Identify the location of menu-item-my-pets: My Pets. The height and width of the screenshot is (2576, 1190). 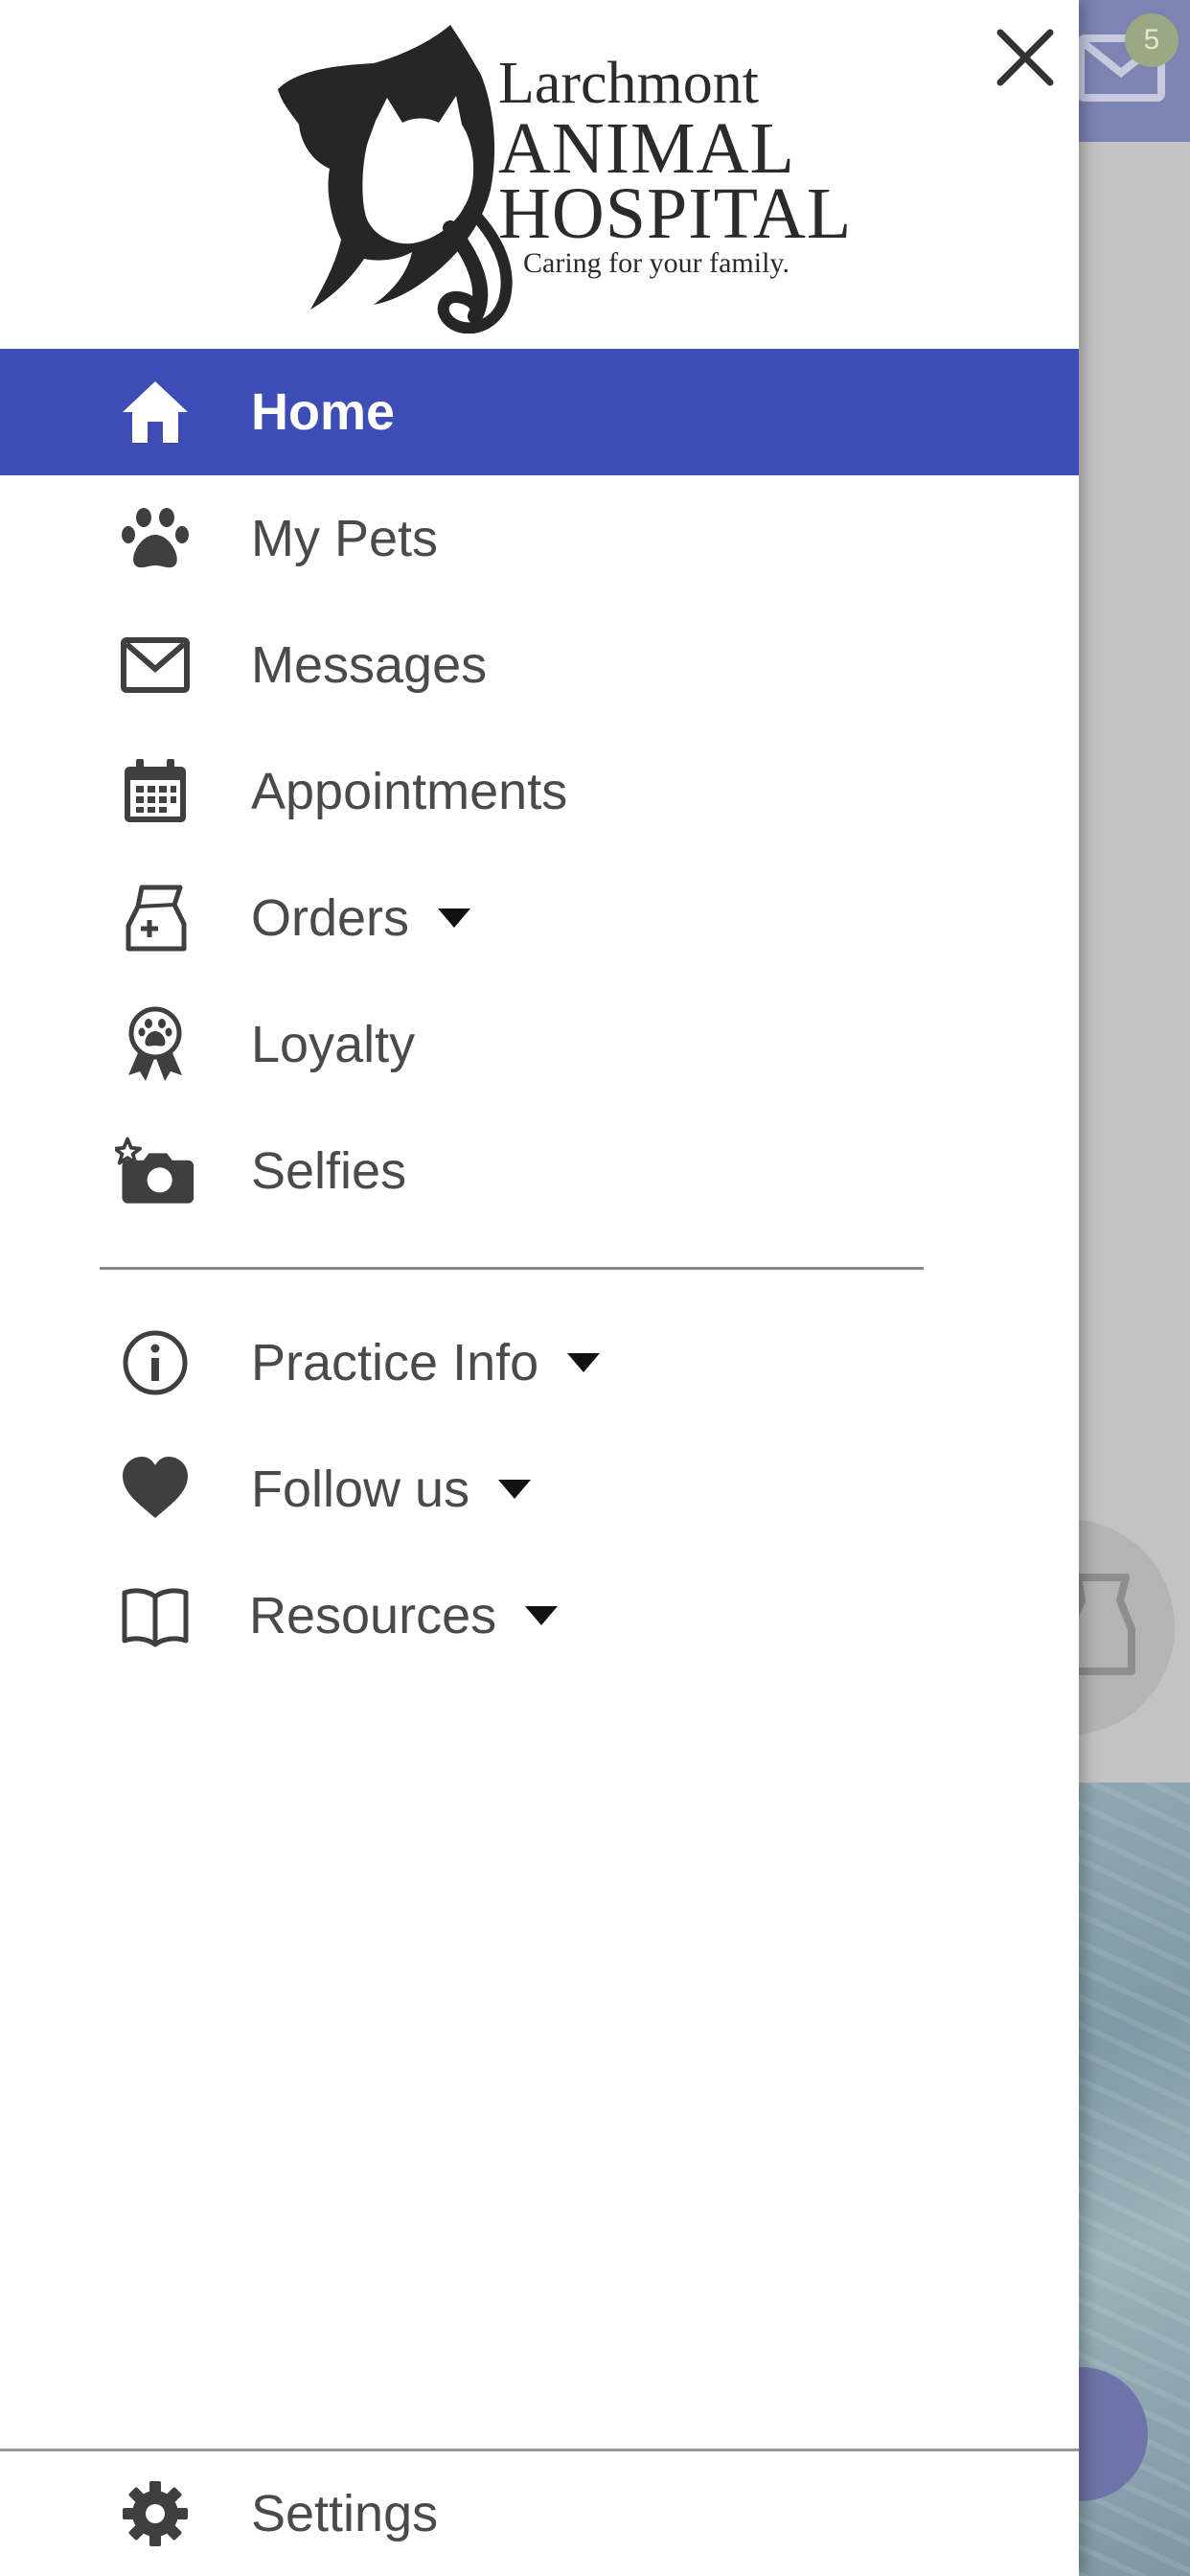
(540, 538).